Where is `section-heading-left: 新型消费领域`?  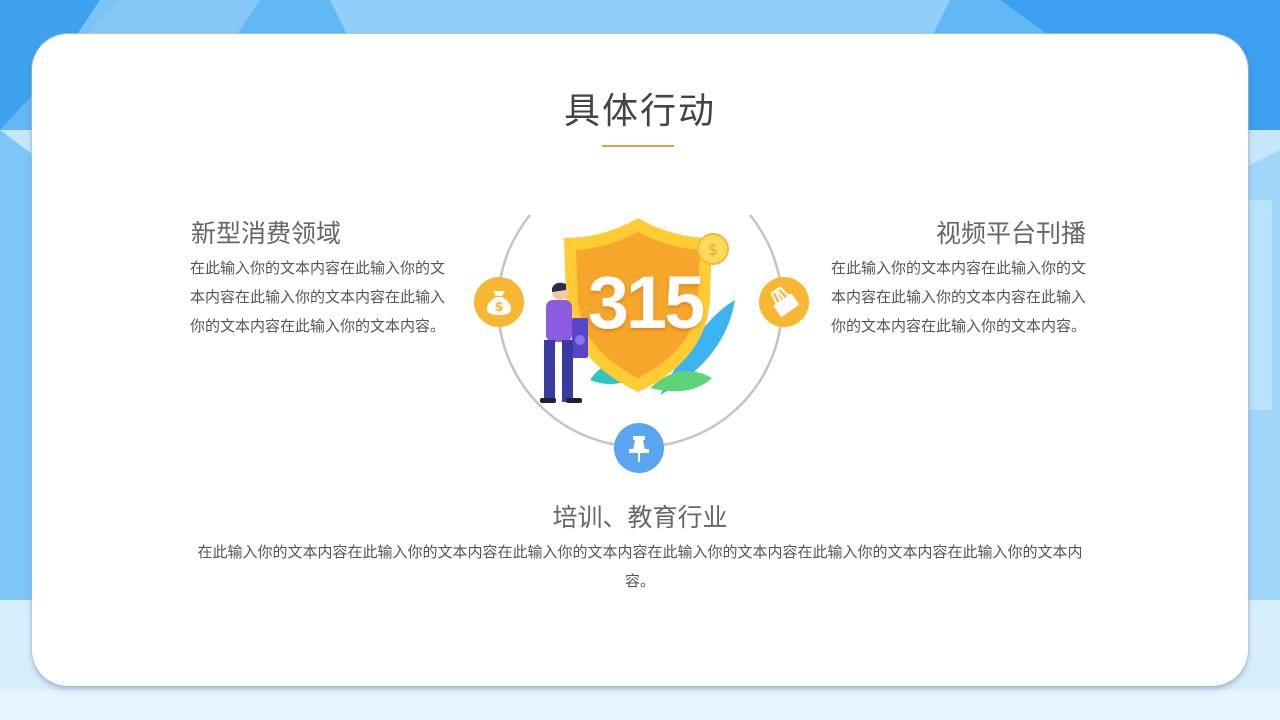
section-heading-left: 新型消费领域 is located at coordinates (266, 233).